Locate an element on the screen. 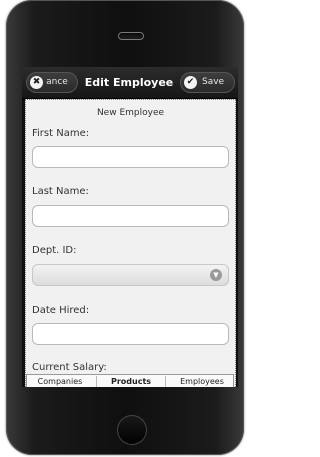  date-hired-field is located at coordinates (130, 334).